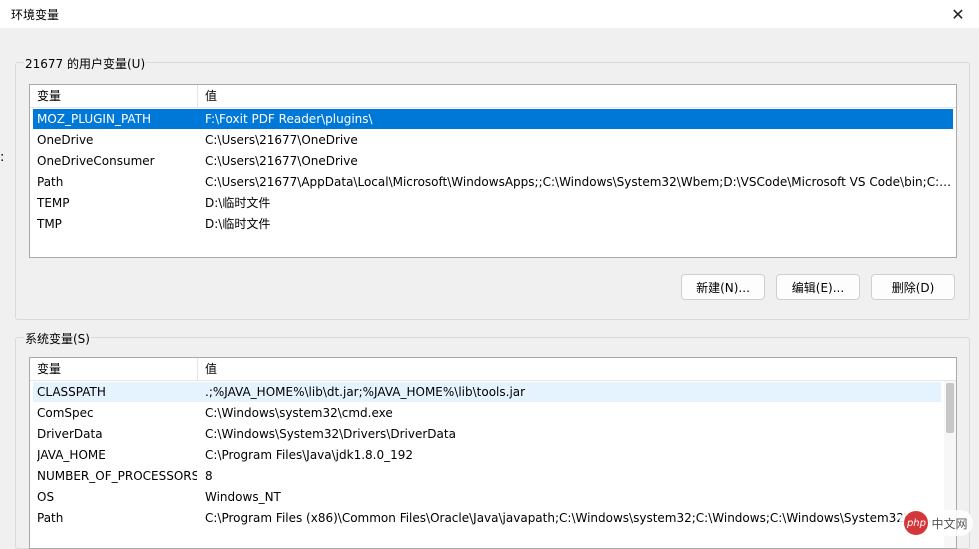  I want to click on variable-name-cell: ComSpec, so click(65, 413).